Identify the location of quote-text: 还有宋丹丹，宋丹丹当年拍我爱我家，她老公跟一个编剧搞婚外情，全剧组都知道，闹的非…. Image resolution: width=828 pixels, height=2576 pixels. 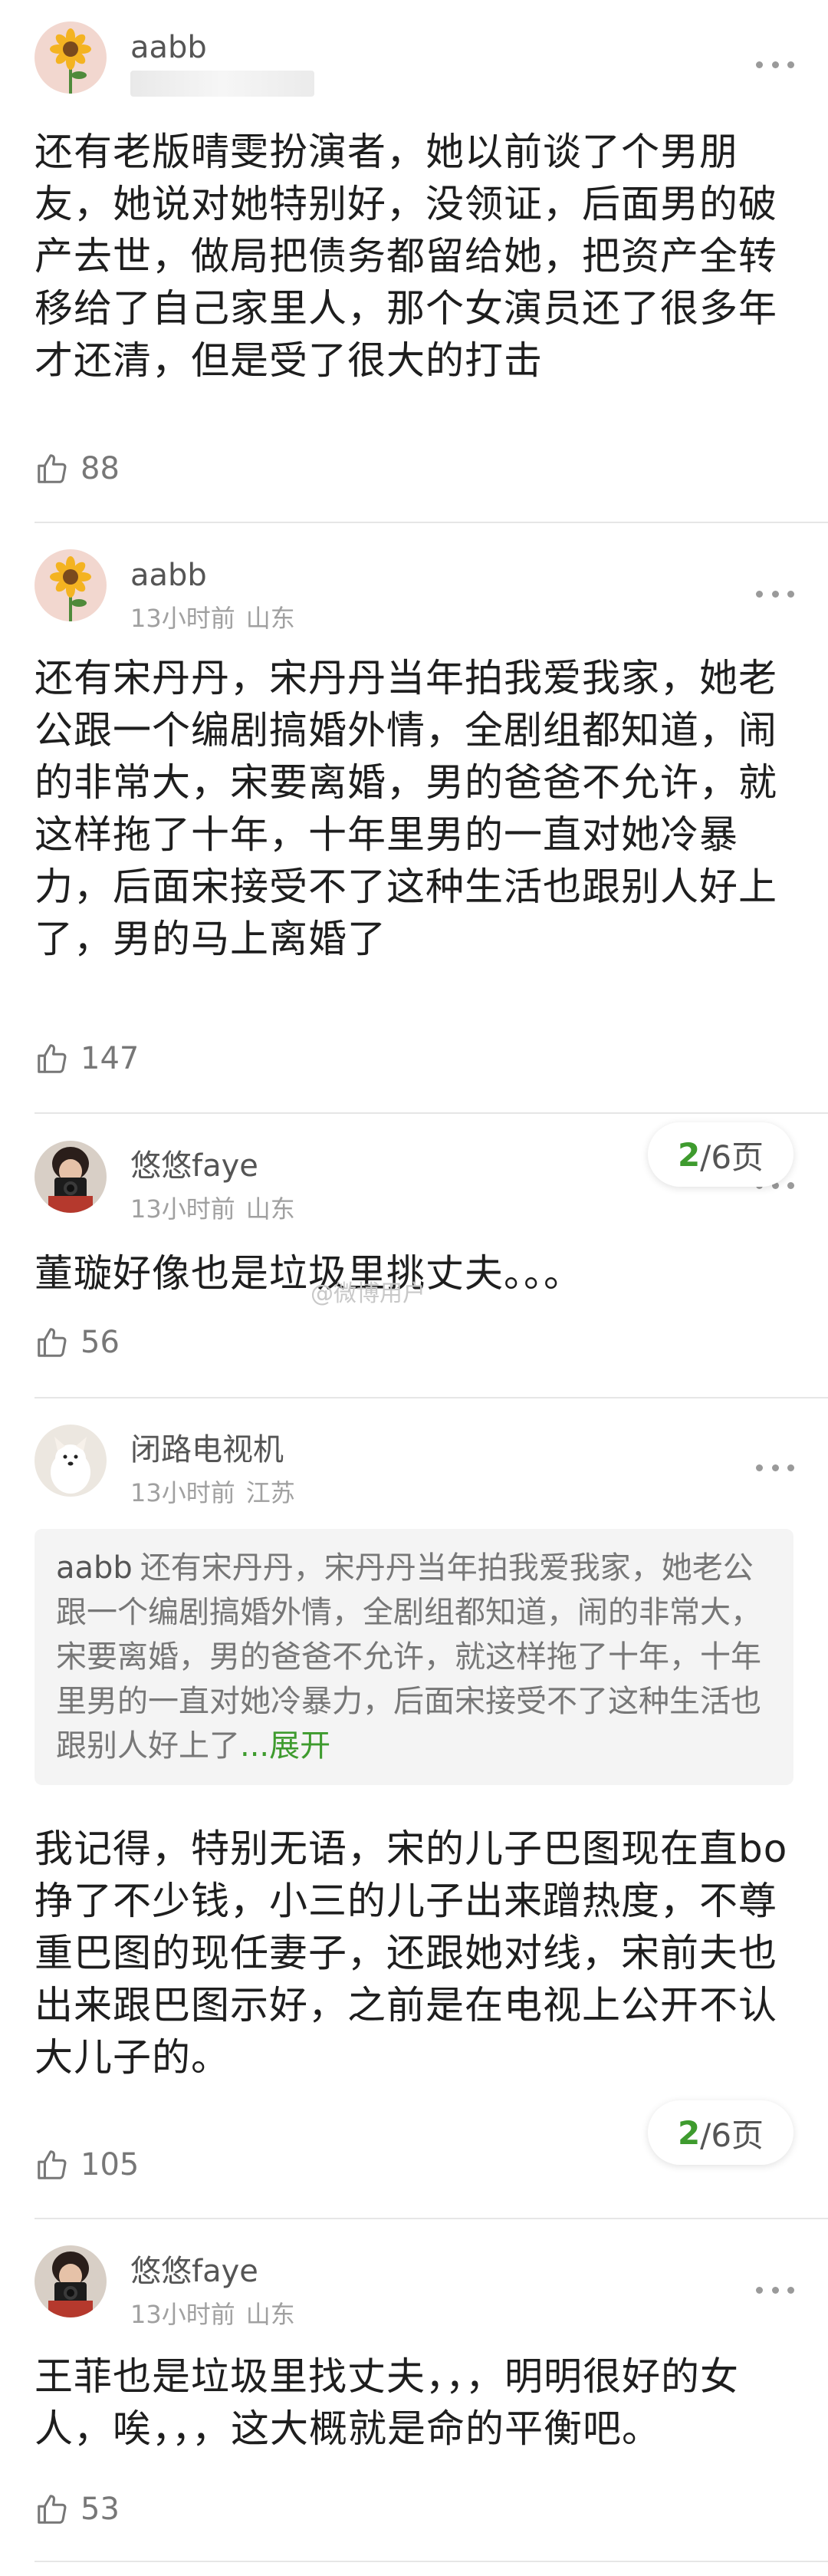
(409, 1657).